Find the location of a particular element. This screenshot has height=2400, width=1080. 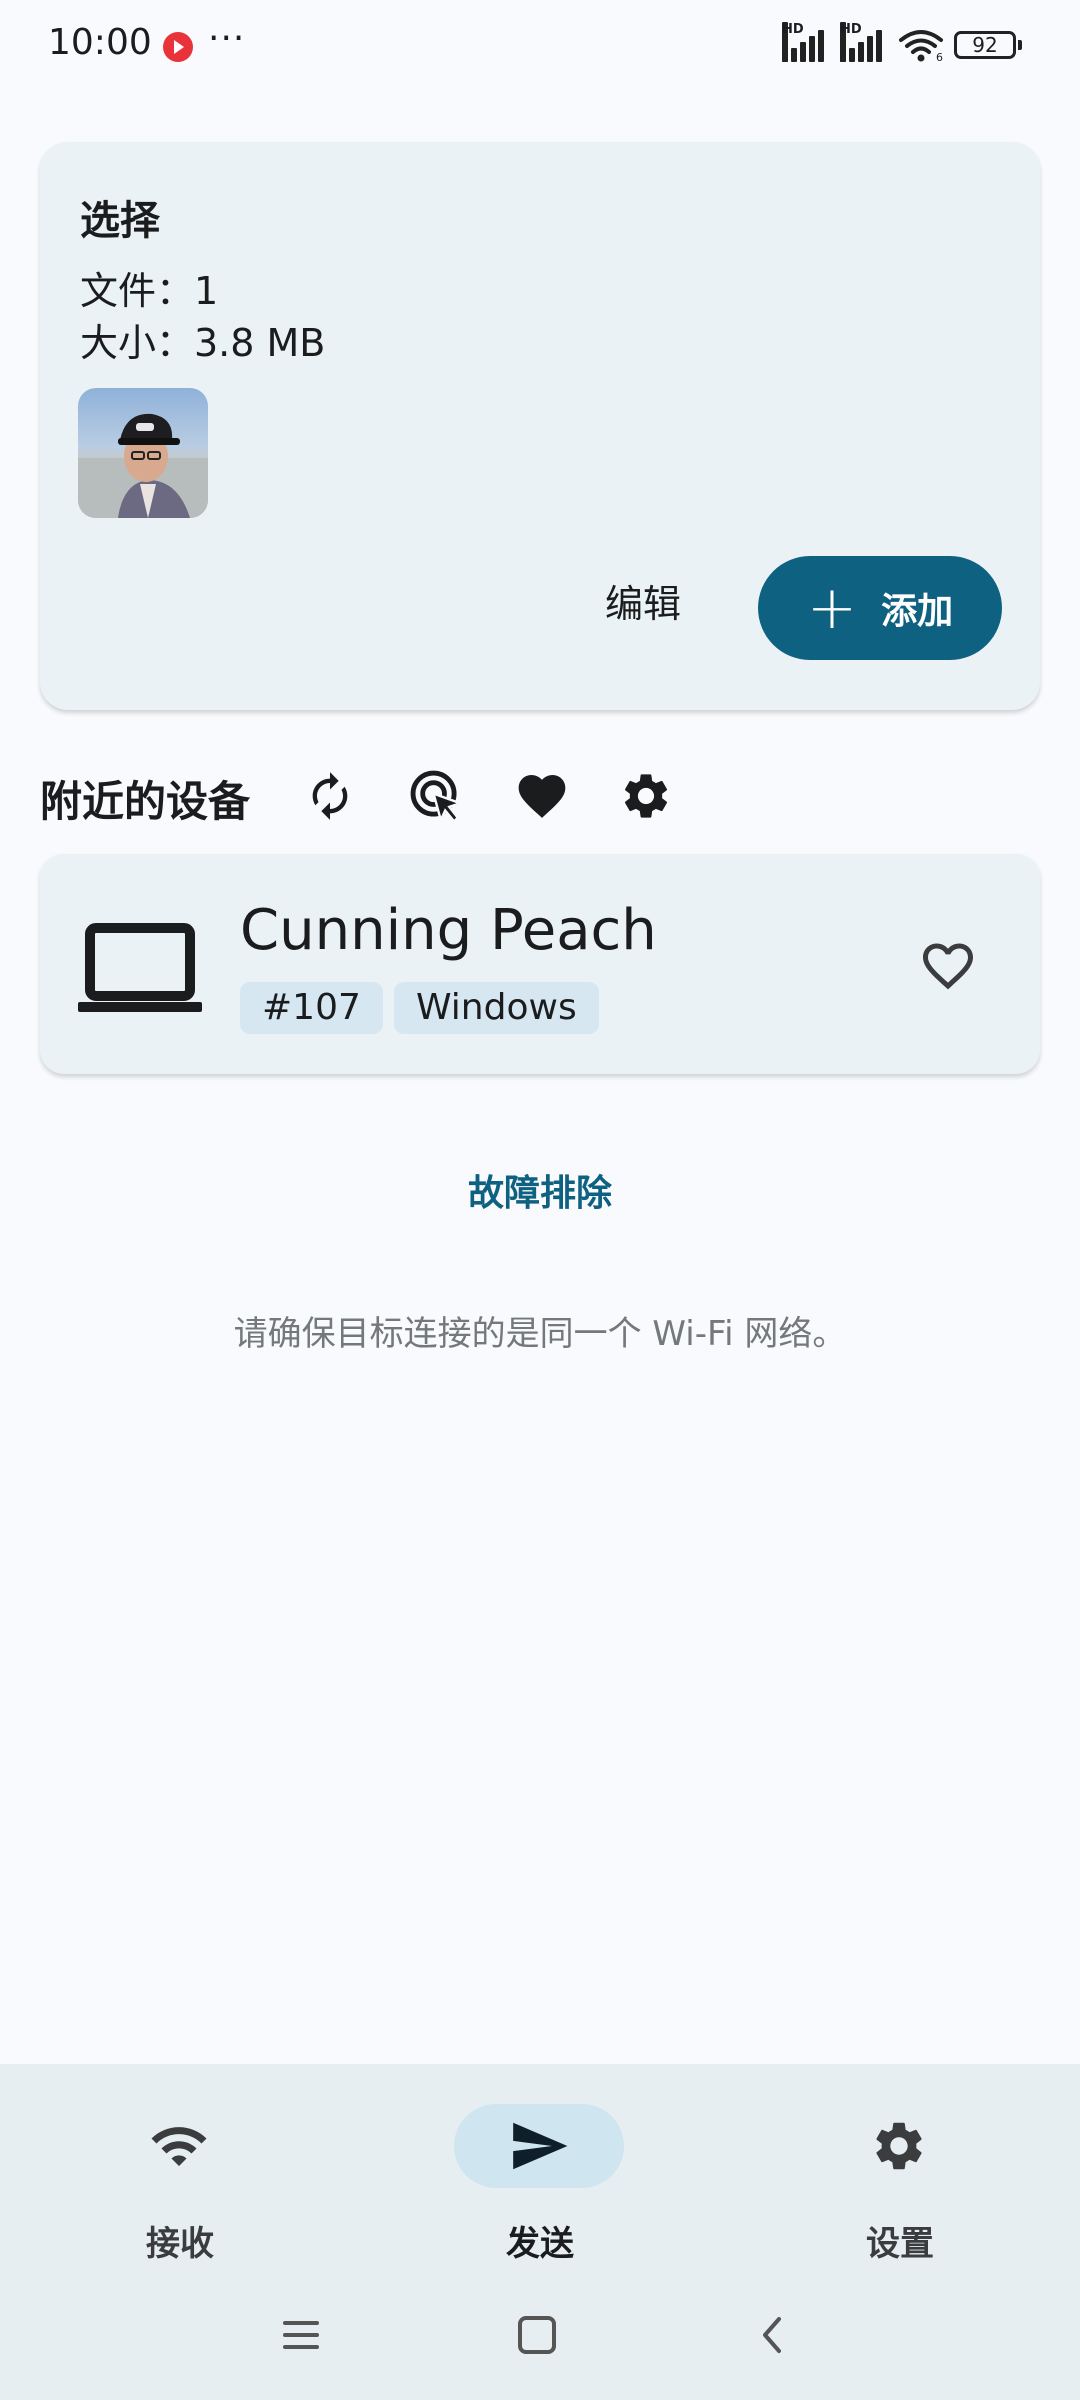

device-os-tag: Windows is located at coordinates (496, 1008).